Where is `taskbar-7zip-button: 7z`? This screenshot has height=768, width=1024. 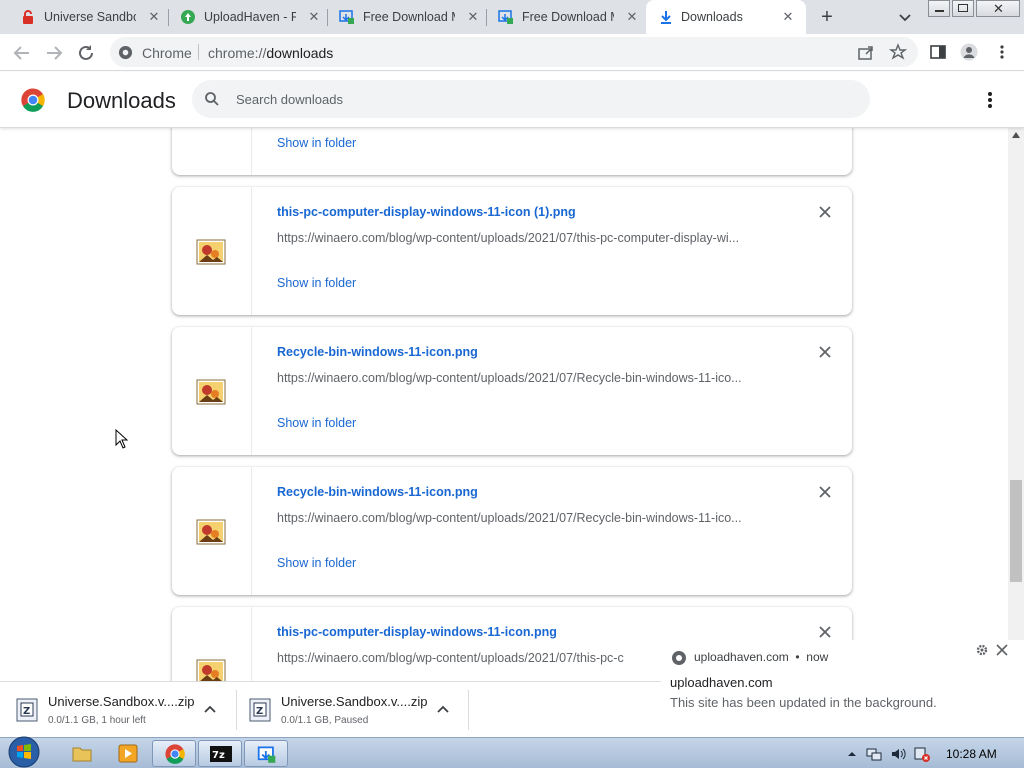 taskbar-7zip-button: 7z is located at coordinates (220, 753).